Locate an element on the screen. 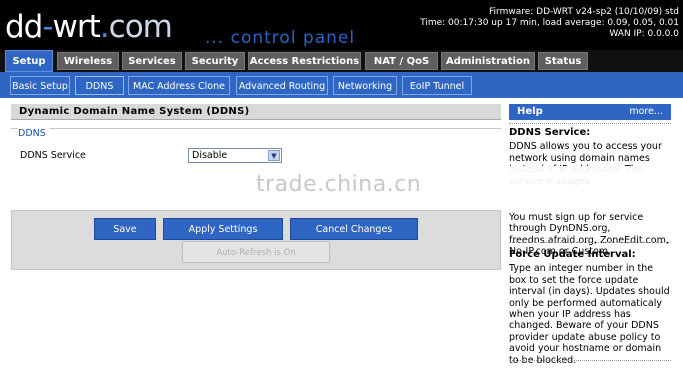  section-title: Dynamic Domain Name System (DDNS) is located at coordinates (256, 112).